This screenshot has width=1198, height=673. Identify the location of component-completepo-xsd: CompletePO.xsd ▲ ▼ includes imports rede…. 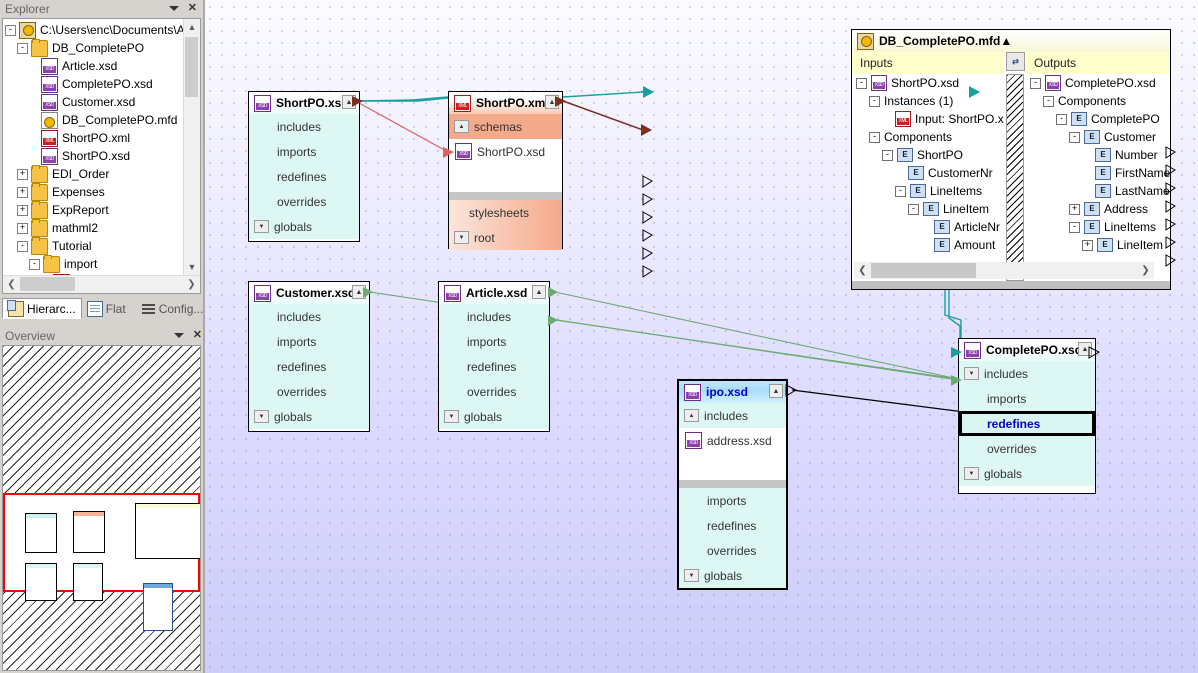
(1027, 416).